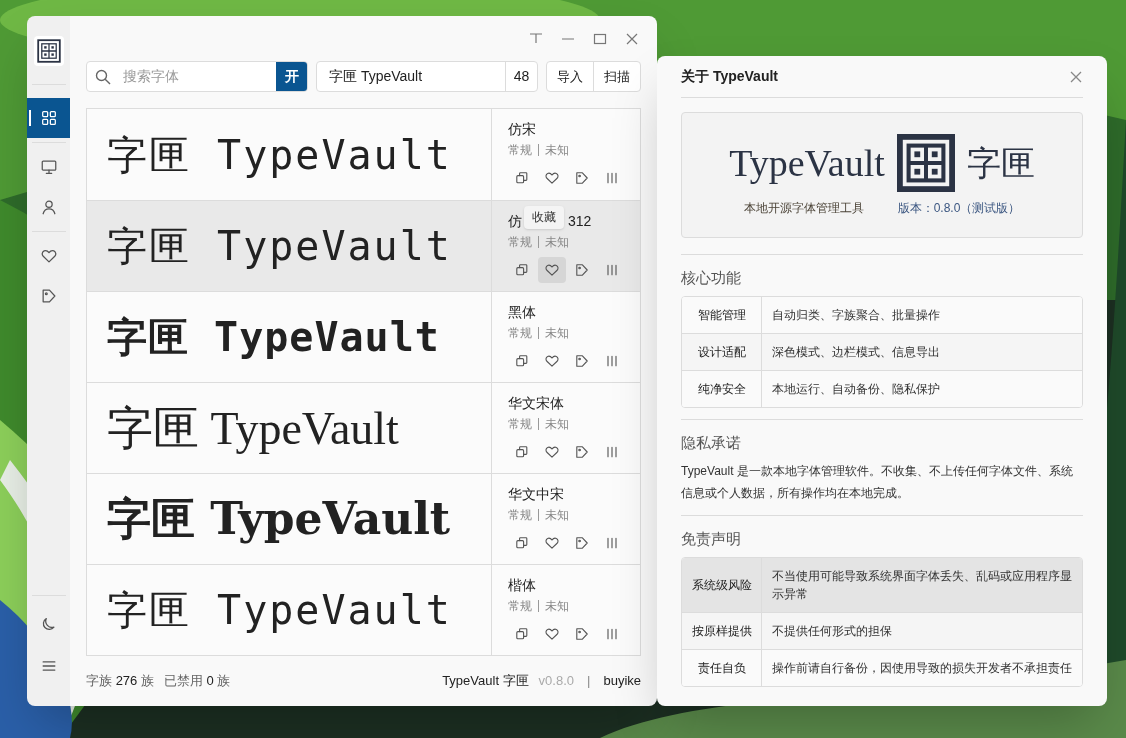  Describe the element at coordinates (103, 76) in the screenshot. I see `search-icon` at that location.